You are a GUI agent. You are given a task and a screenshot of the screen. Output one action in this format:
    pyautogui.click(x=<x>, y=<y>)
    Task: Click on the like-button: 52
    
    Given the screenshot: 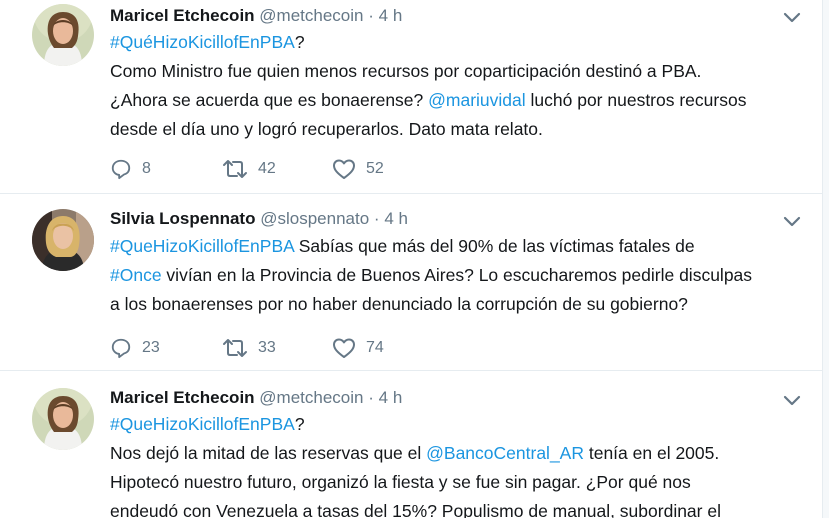 What is the action you would take?
    pyautogui.click(x=387, y=169)
    